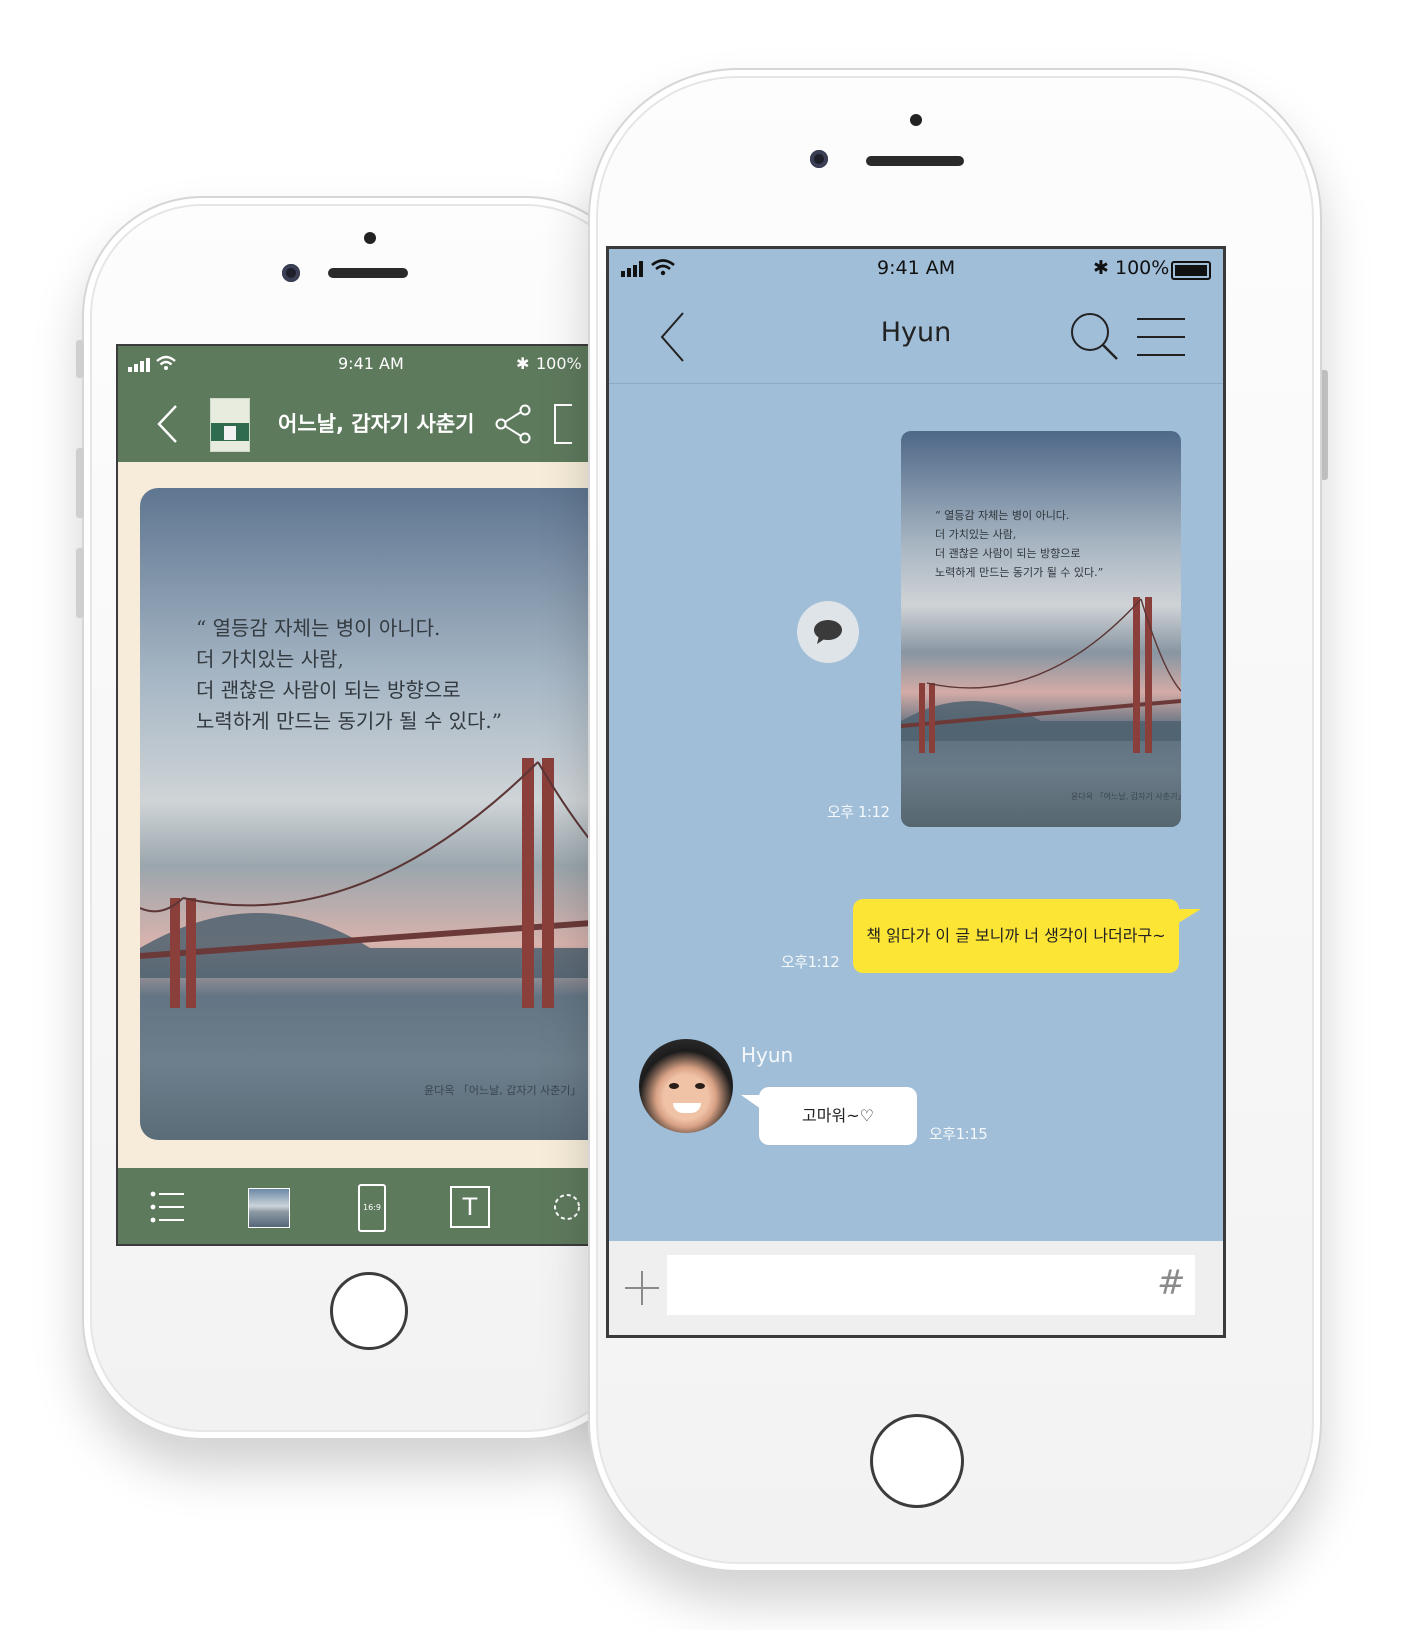 Image resolution: width=1407 pixels, height=1630 pixels. What do you see at coordinates (328, 690) in the screenshot?
I see `quote-line-3: 더 괜찮은 사람이 되는 방향으로` at bounding box center [328, 690].